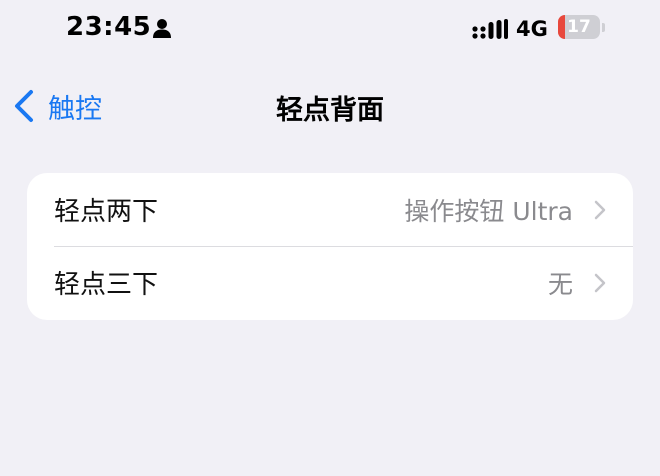  What do you see at coordinates (330, 209) in the screenshot?
I see `row-double-tap: 轻点两下 操作按钮 Ultra` at bounding box center [330, 209].